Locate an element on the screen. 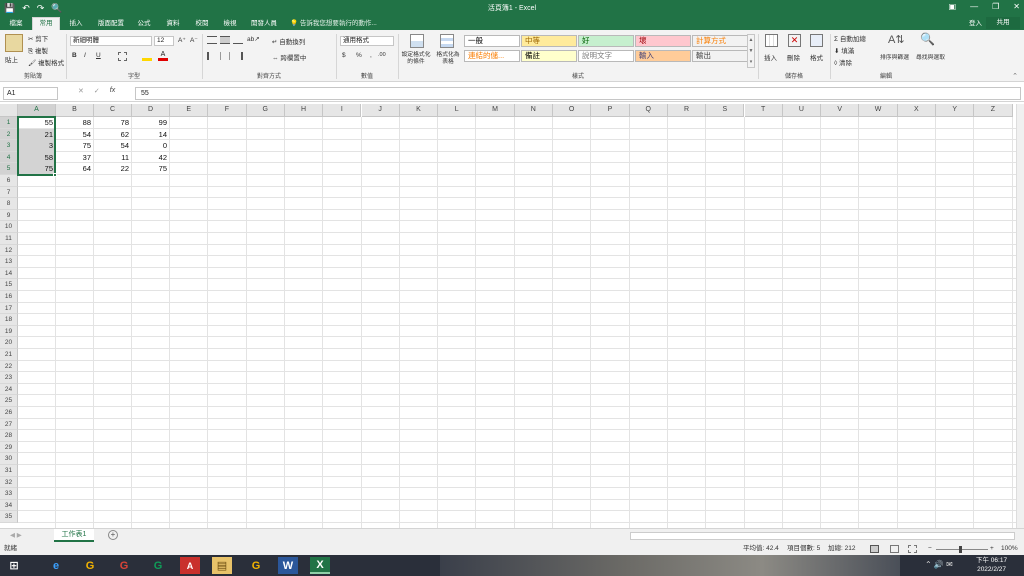  cell-style-1: 一般 is located at coordinates (492, 41).